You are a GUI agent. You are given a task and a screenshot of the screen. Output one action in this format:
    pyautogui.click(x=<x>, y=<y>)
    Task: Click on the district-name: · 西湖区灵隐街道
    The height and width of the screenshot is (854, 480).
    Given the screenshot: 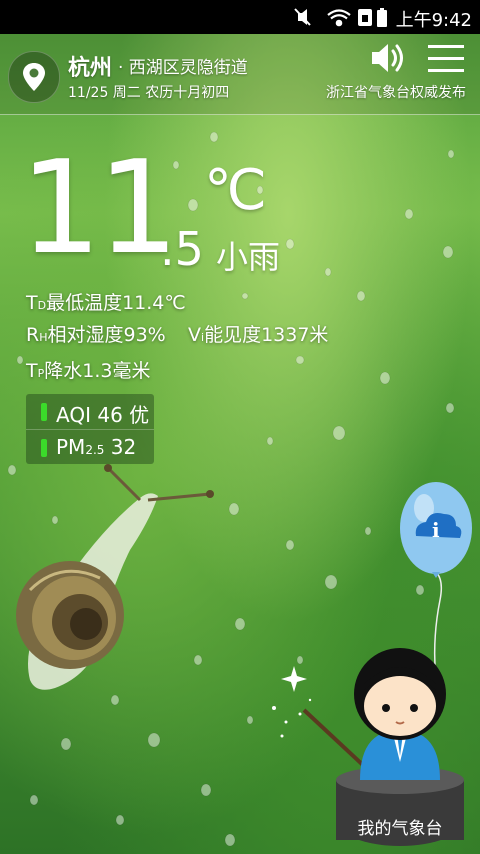 What is the action you would take?
    pyautogui.click(x=183, y=65)
    